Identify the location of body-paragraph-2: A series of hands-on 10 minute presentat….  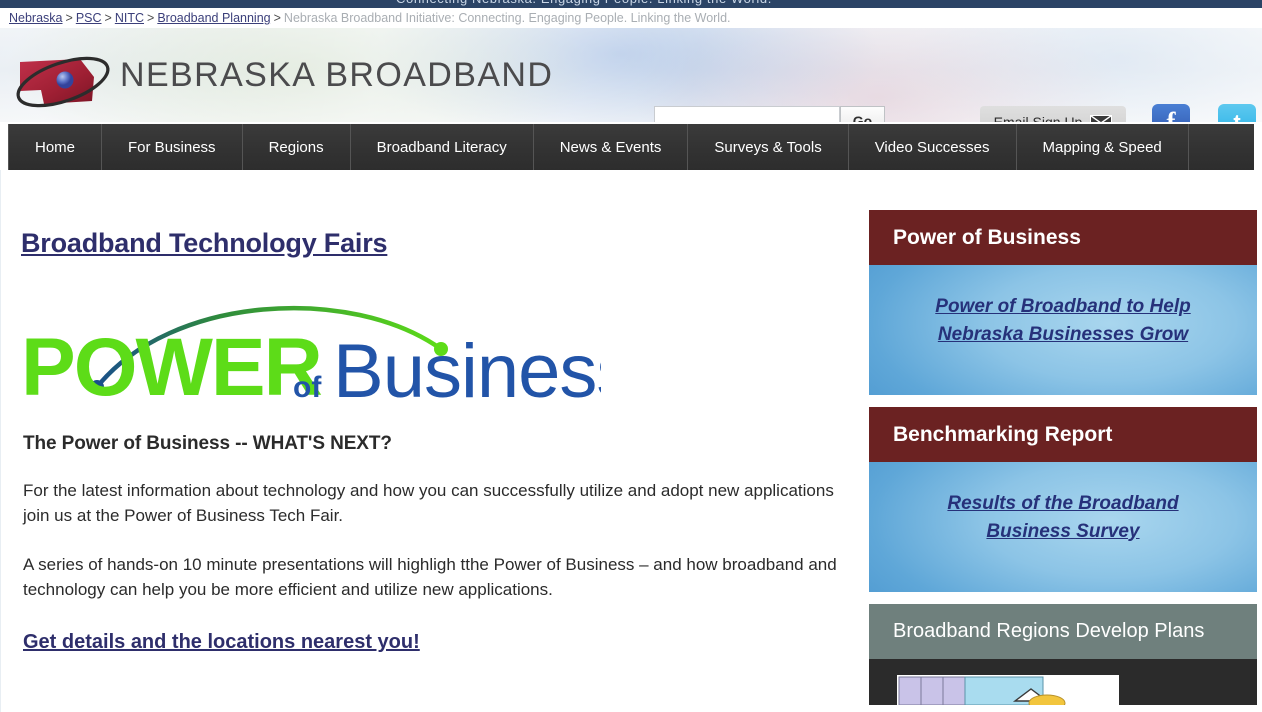
(430, 576).